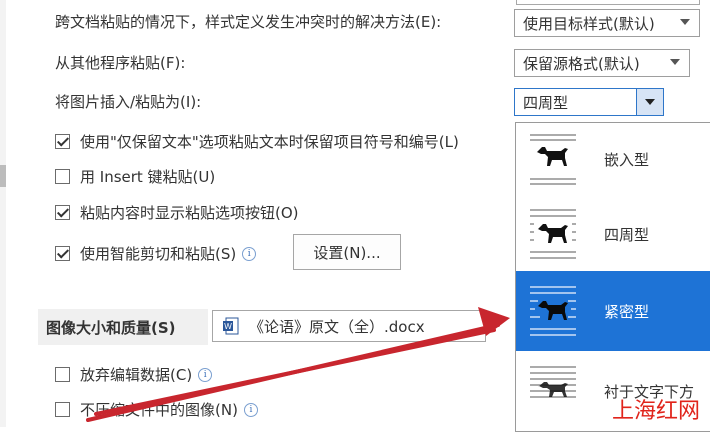  What do you see at coordinates (293, 372) in the screenshot?
I see `arrow-lines` at bounding box center [293, 372].